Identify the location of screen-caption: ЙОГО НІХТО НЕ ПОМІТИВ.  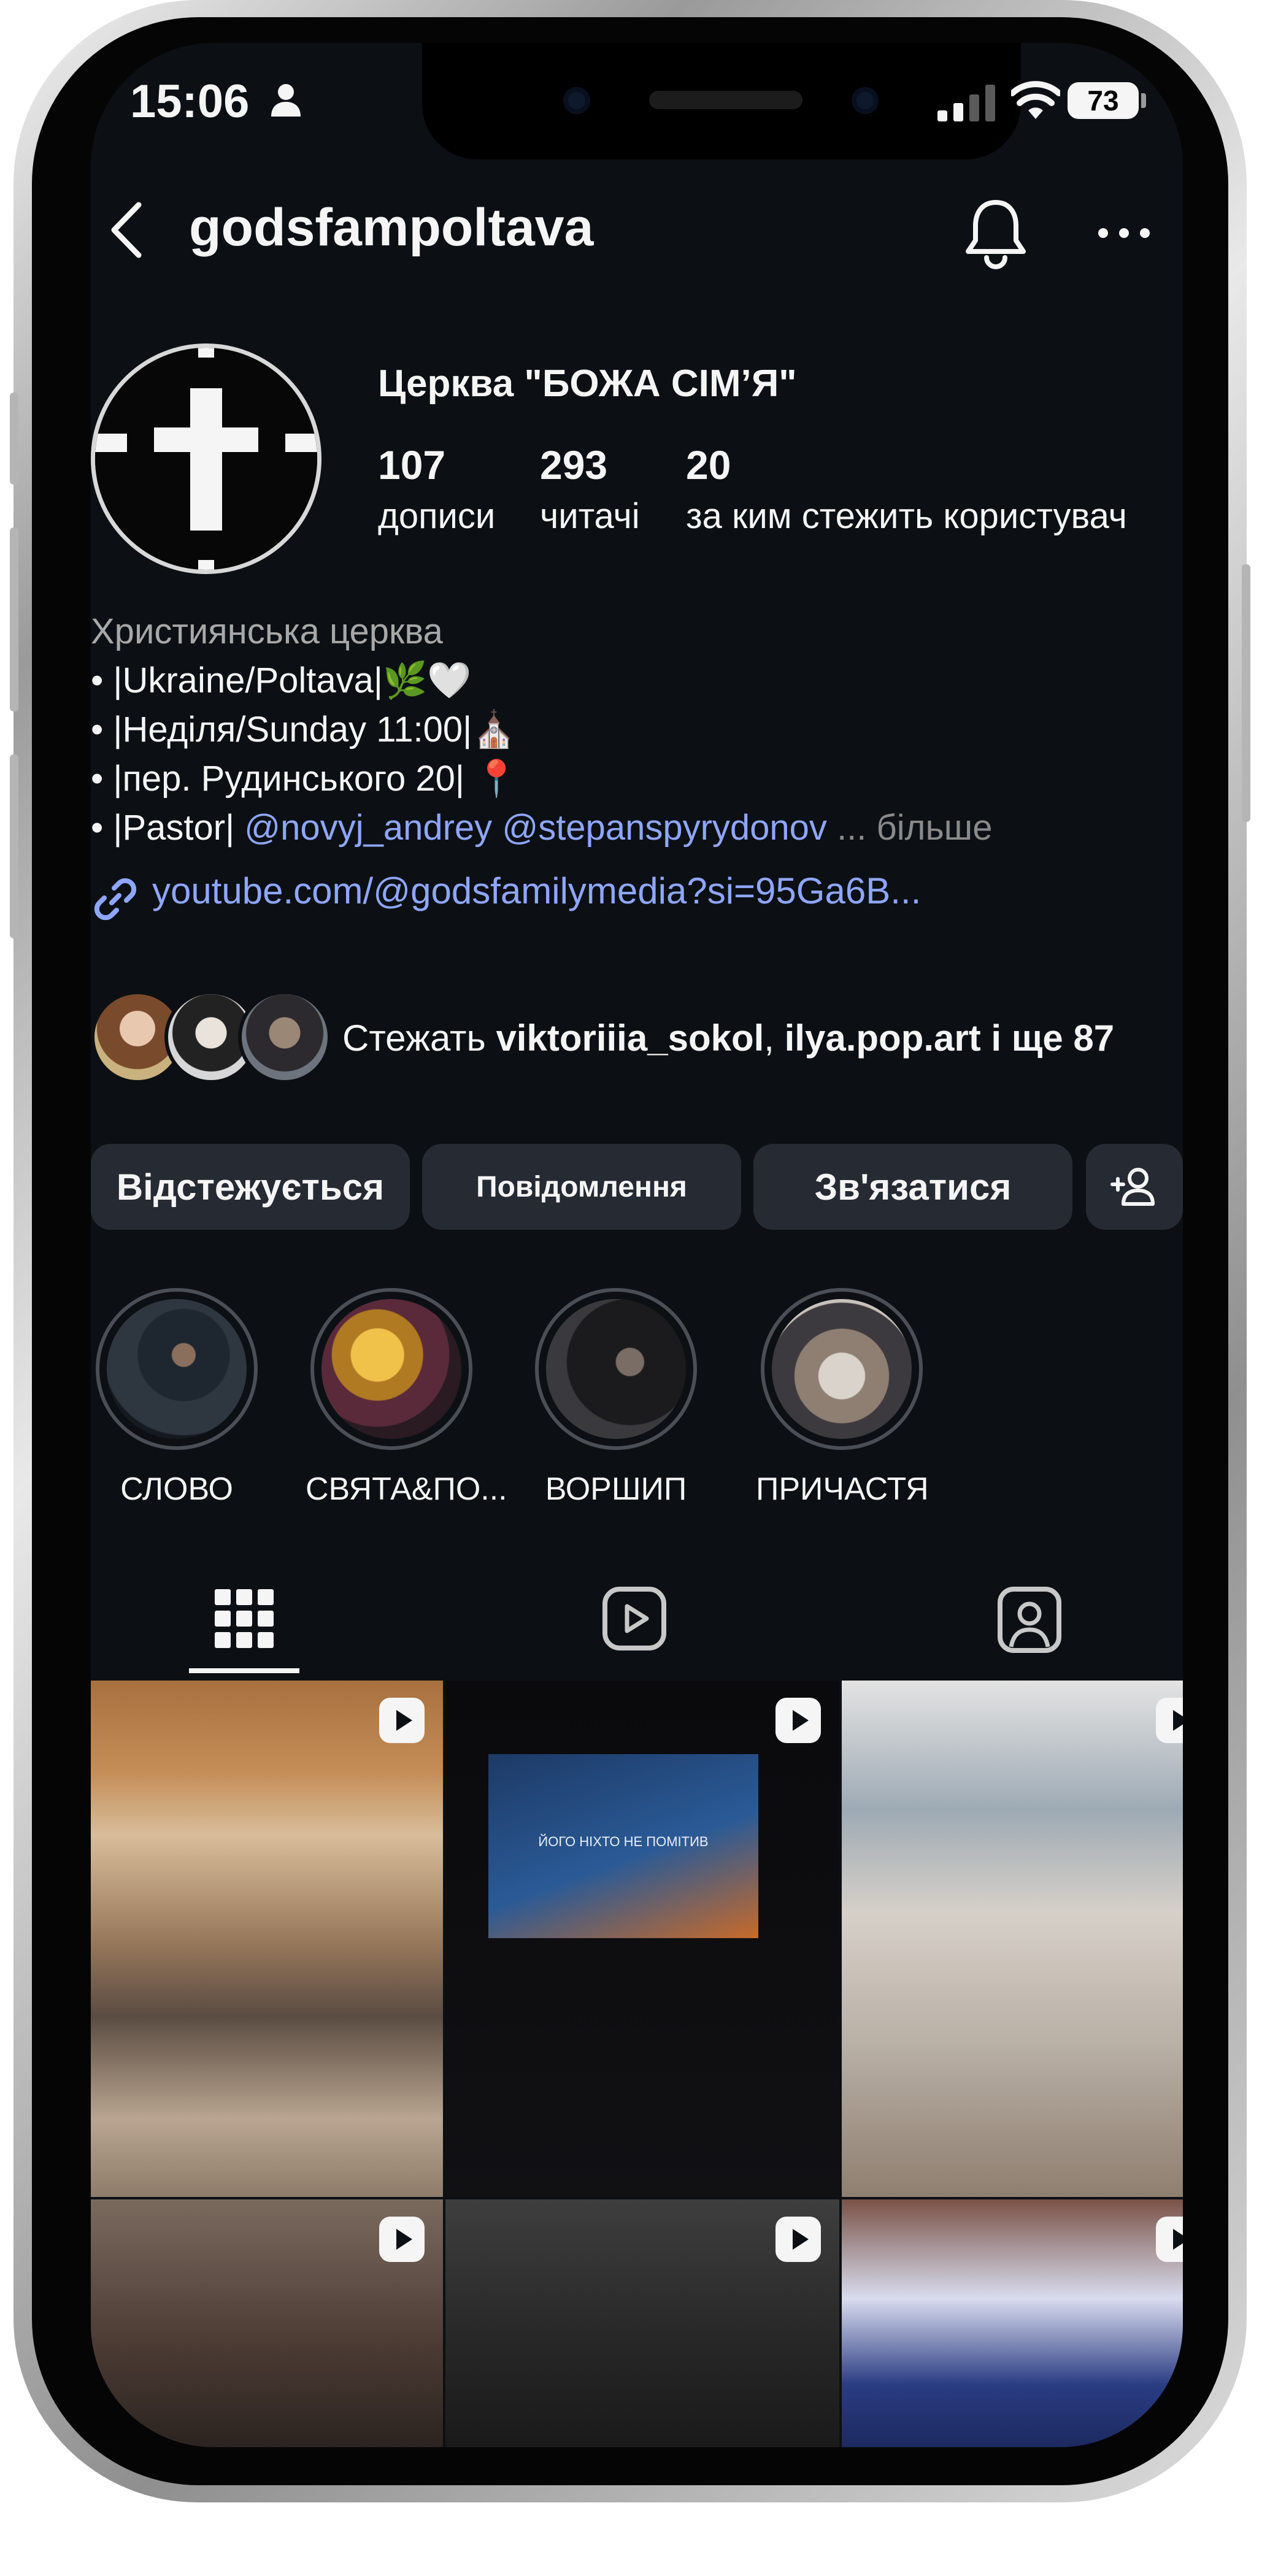
(623, 1841).